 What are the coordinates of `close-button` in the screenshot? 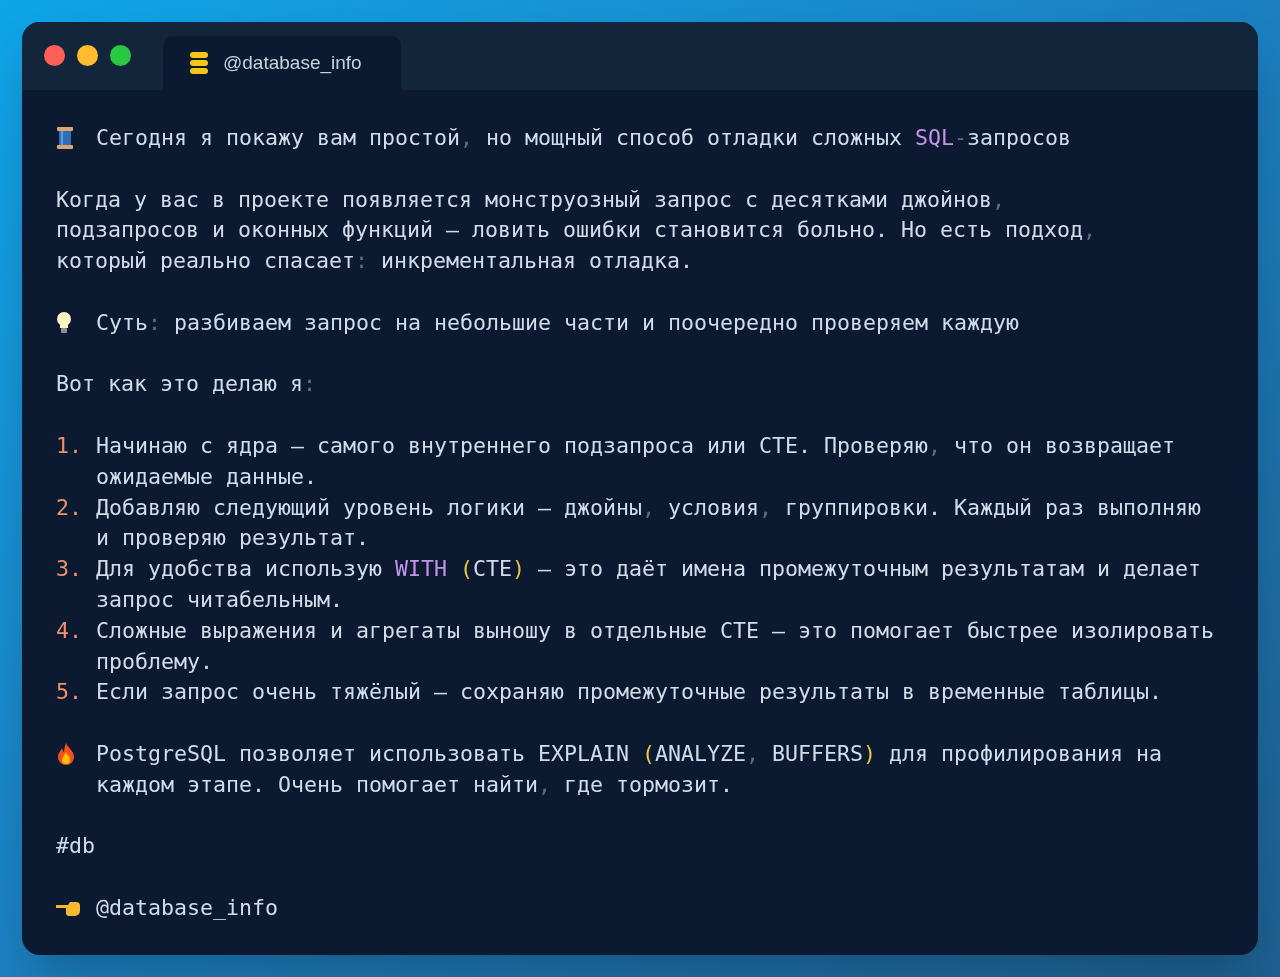 It's located at (54, 55).